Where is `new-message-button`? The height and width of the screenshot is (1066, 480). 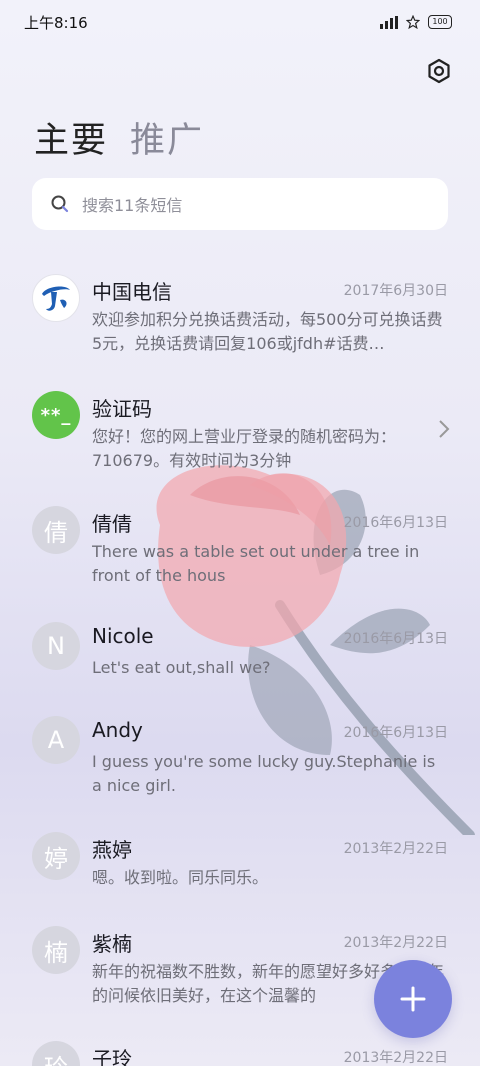 new-message-button is located at coordinates (413, 999).